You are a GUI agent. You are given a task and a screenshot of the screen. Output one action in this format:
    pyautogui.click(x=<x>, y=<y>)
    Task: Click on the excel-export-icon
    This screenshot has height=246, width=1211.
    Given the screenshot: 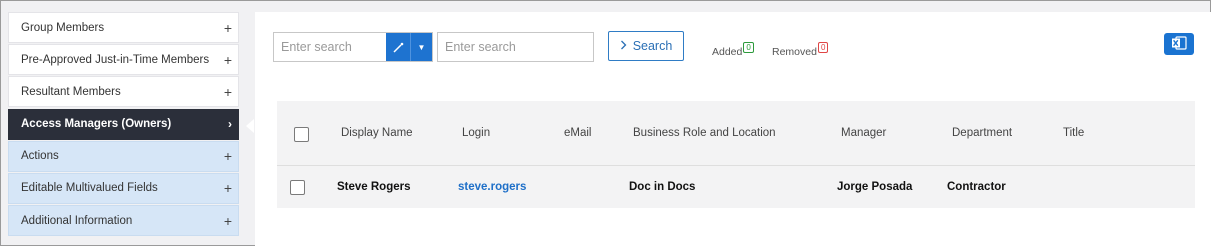 What is the action you would take?
    pyautogui.click(x=1179, y=44)
    